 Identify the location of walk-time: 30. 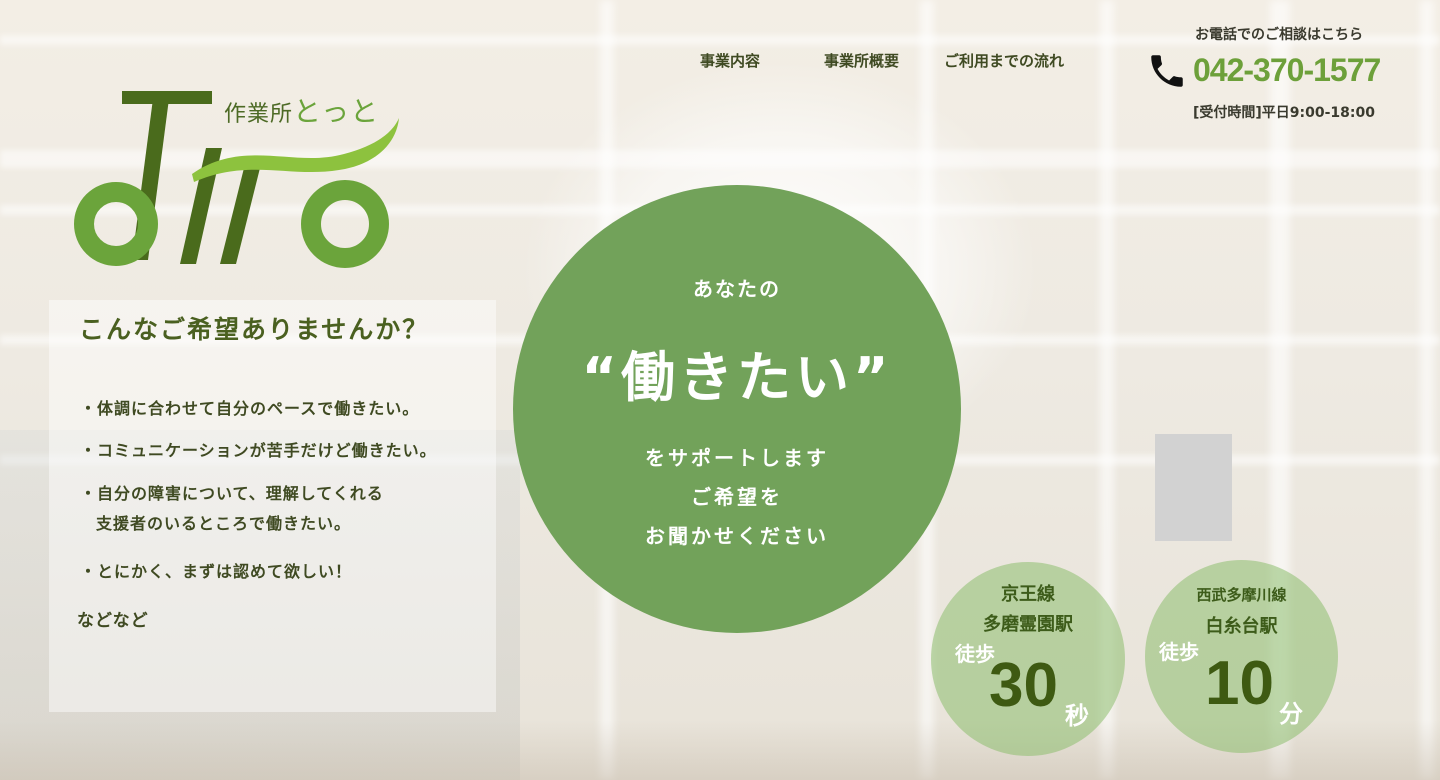
(1023, 685).